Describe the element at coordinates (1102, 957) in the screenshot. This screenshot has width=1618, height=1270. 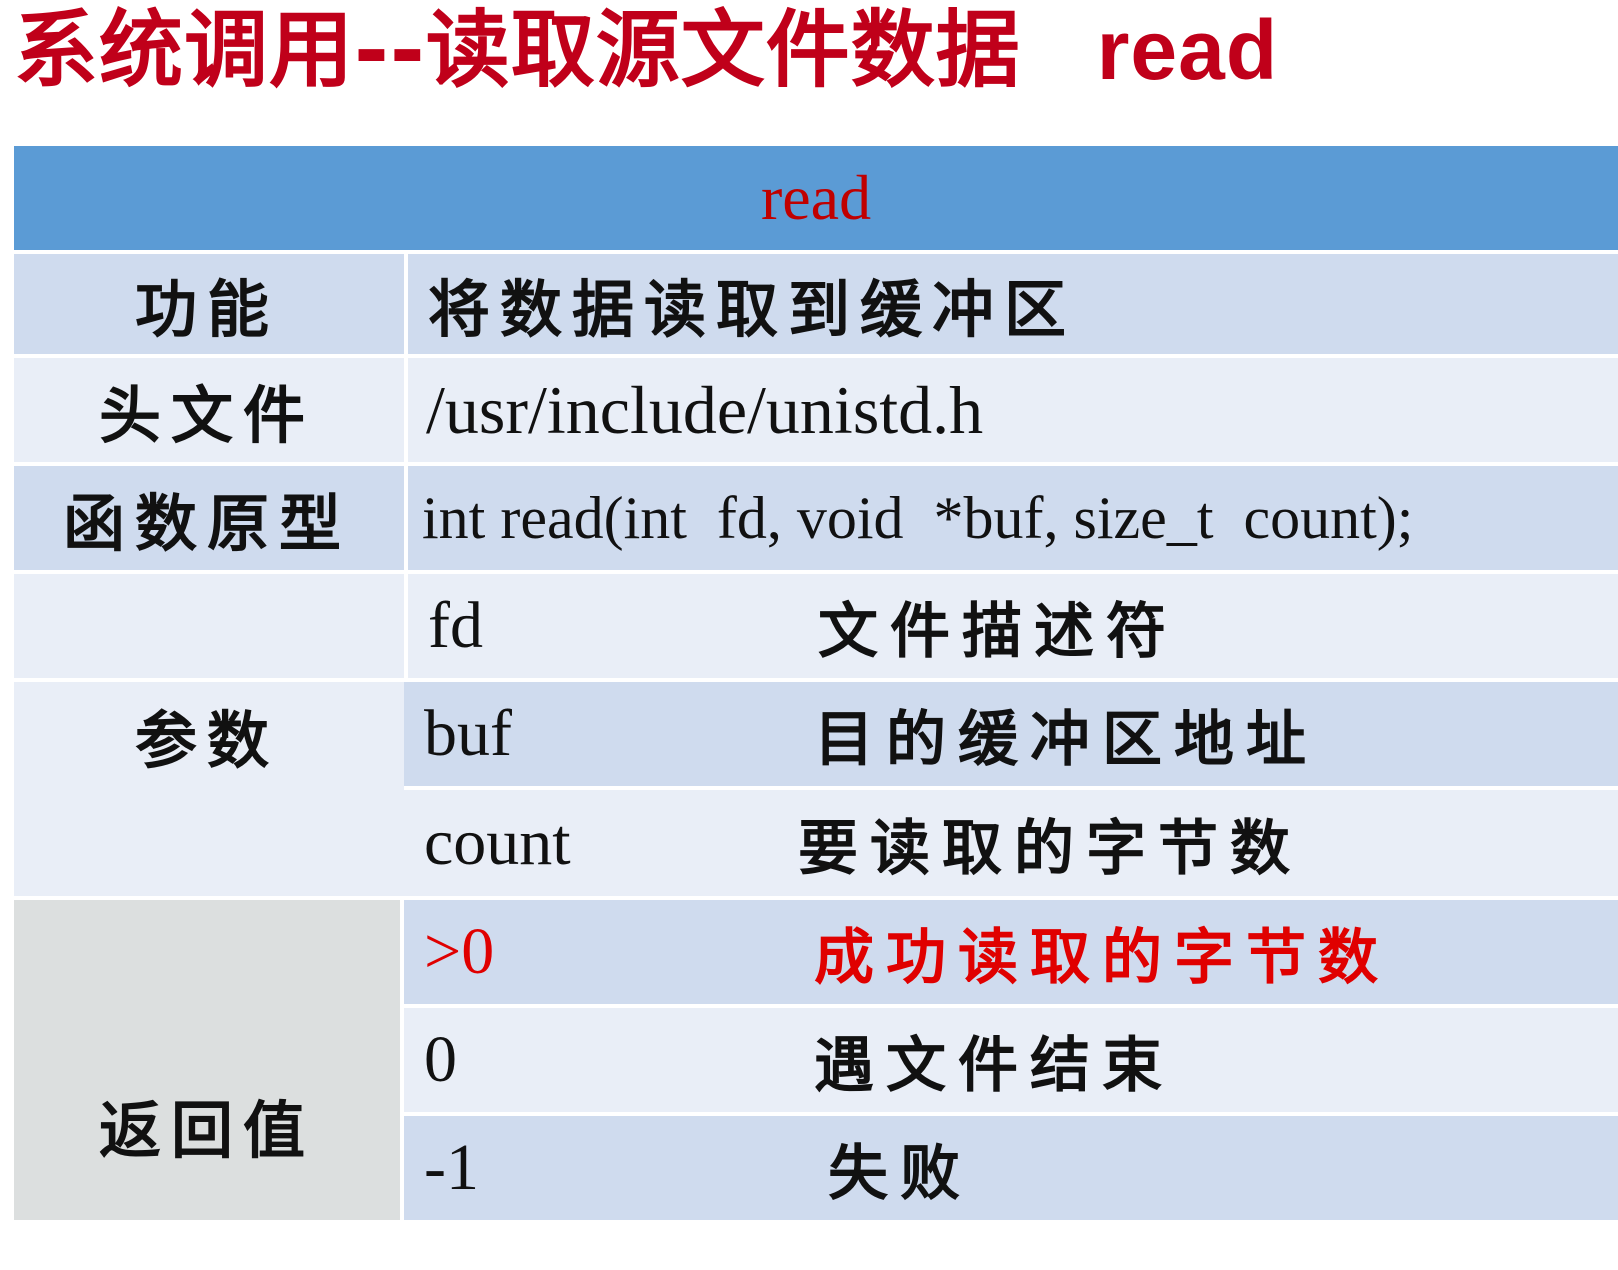
I see `return-desc-positive: 成功读取的字节数` at that location.